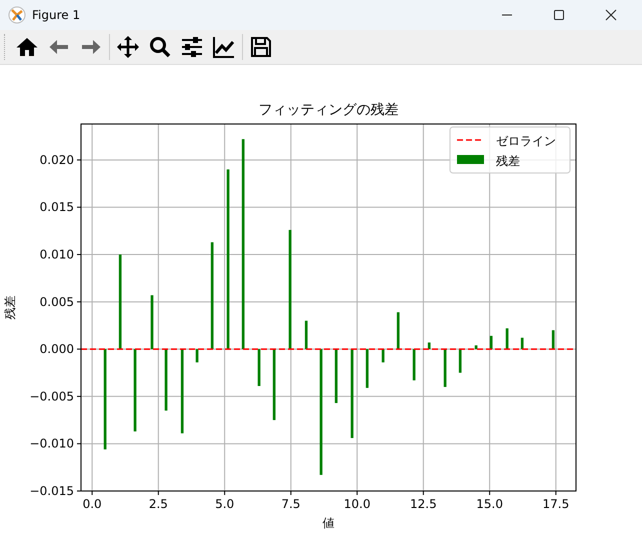  I want to click on y-axis-label: 残差, so click(10, 308).